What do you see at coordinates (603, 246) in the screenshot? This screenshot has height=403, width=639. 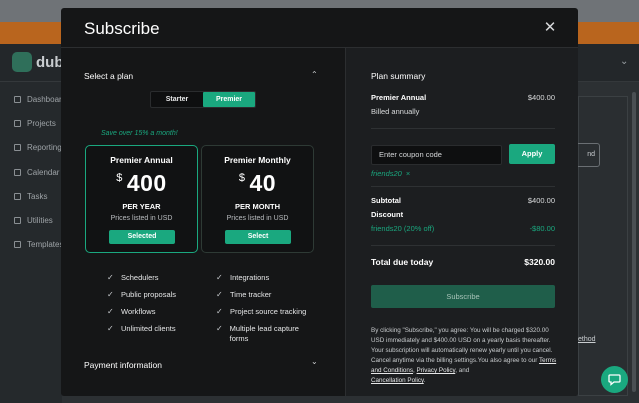 I see `background-card` at bounding box center [603, 246].